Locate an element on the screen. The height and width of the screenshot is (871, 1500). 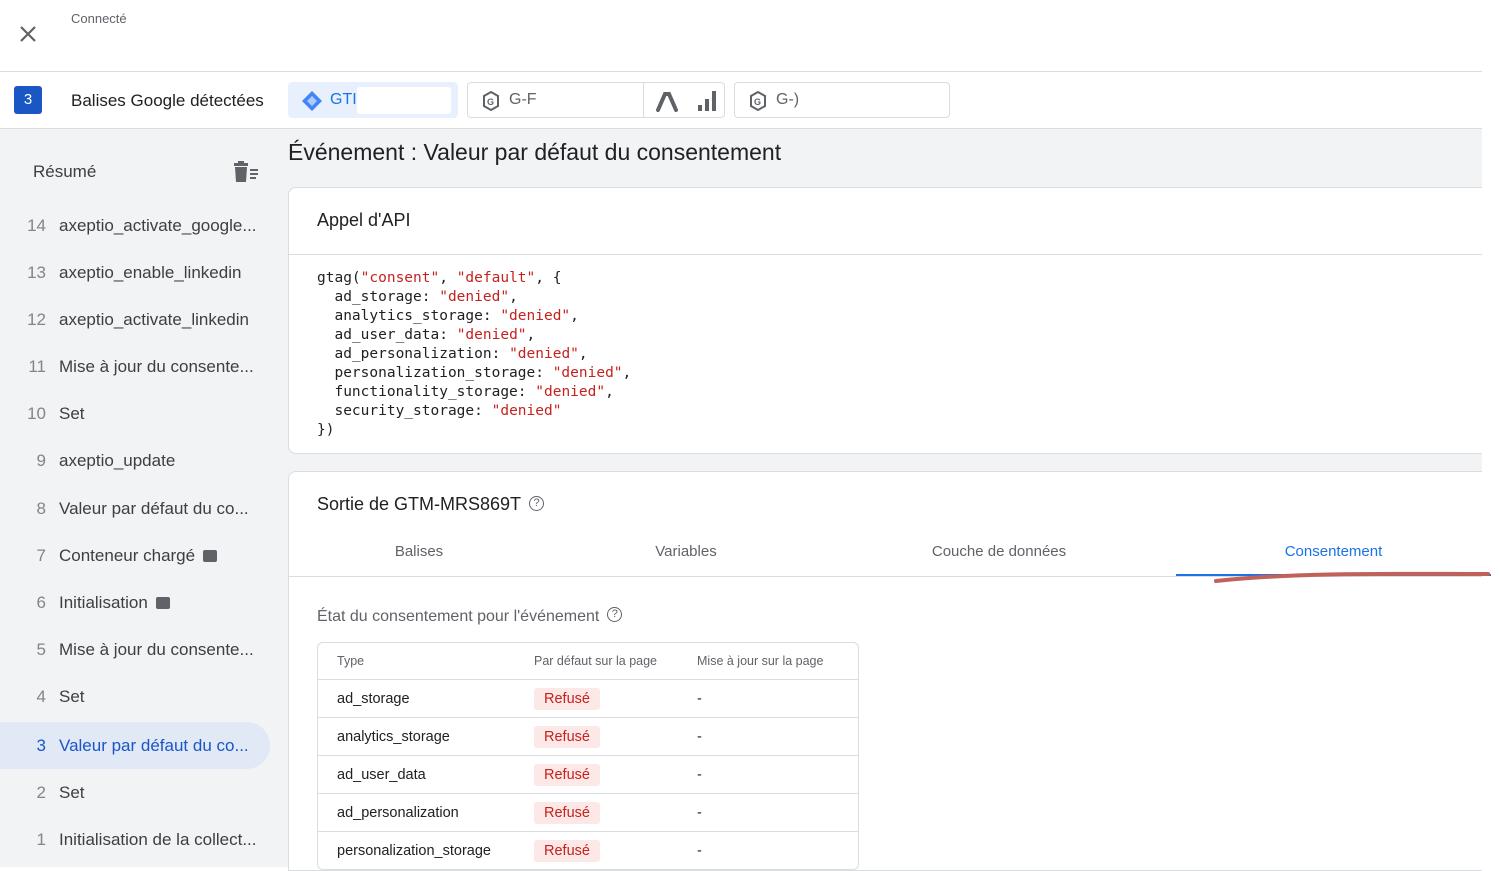
tag-chip-gtm: GTI is located at coordinates (373, 100).